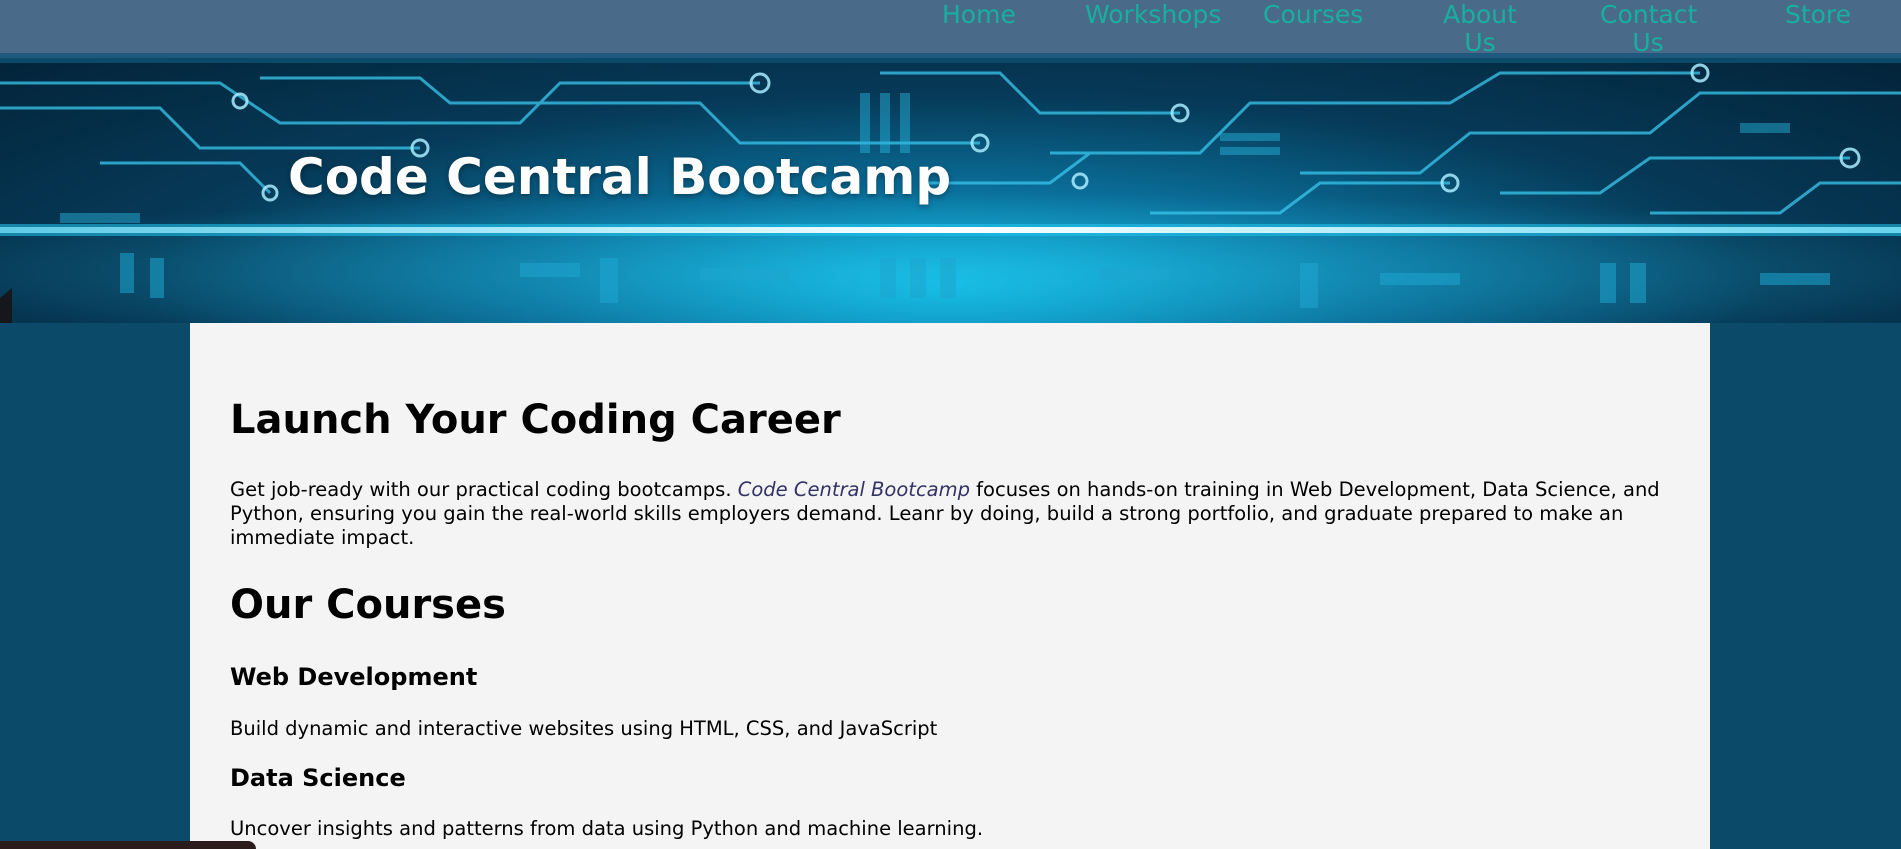  I want to click on overlay-corner, so click(128, 845).